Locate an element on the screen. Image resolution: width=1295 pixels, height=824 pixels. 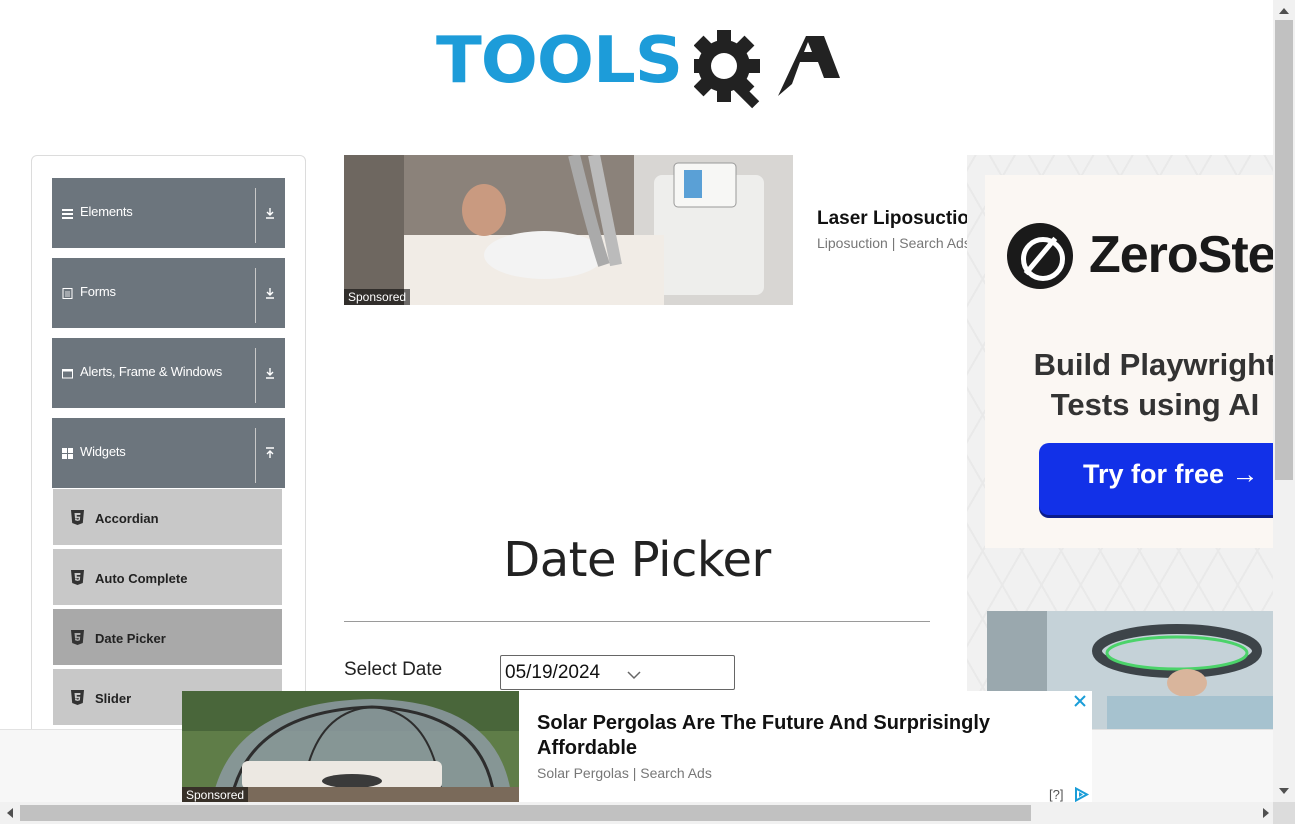
scrollbar-corner is located at coordinates (1284, 813).